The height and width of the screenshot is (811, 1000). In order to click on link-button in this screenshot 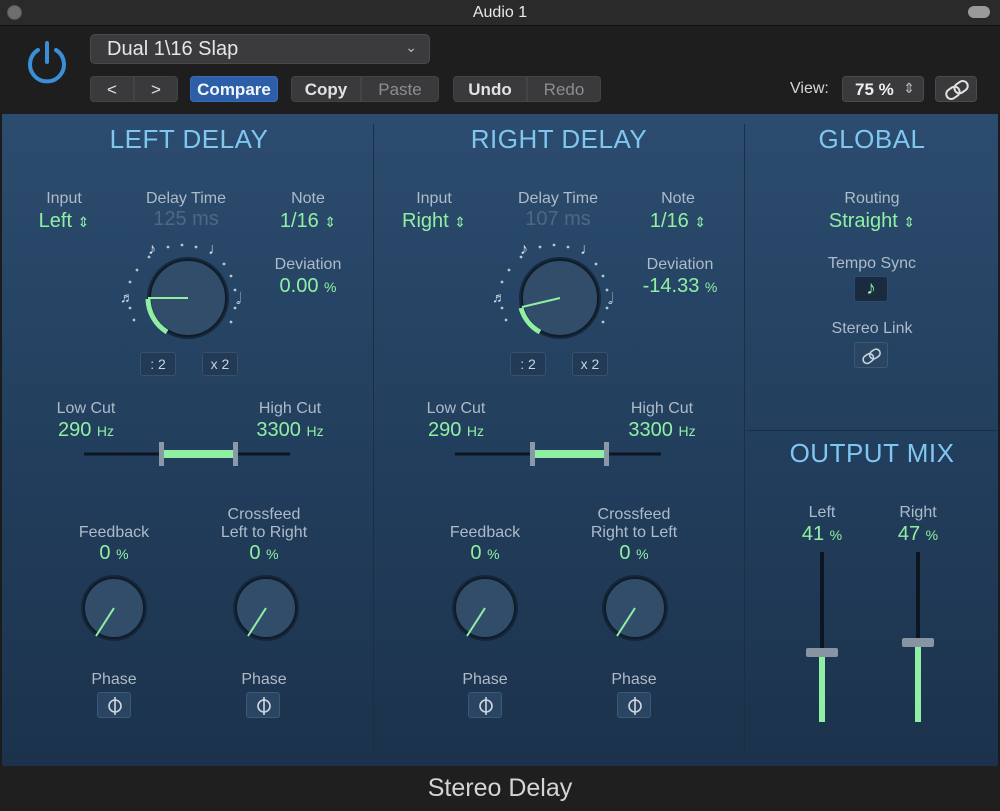, I will do `click(956, 89)`.